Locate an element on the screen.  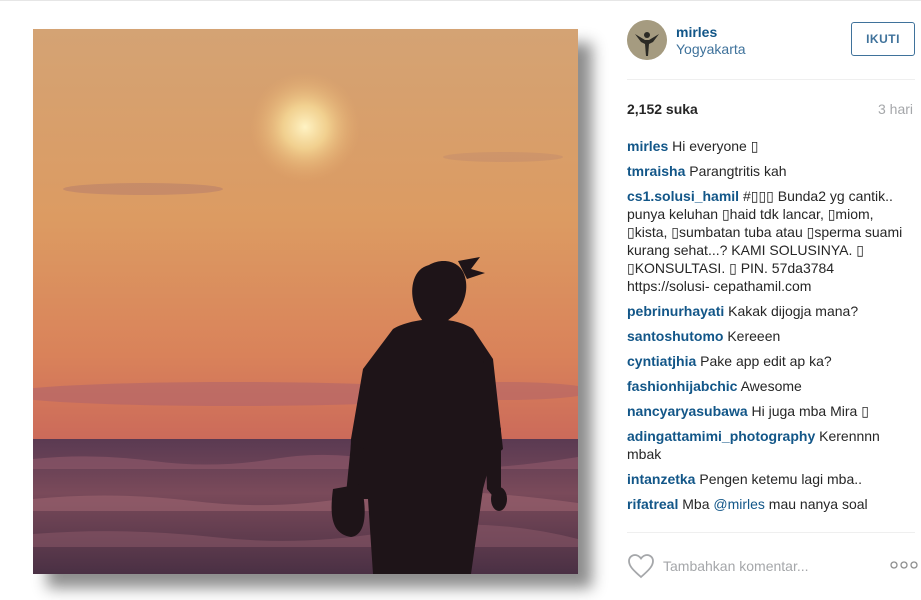
comment-item: santoshutomo Kereeen is located at coordinates (771, 336).